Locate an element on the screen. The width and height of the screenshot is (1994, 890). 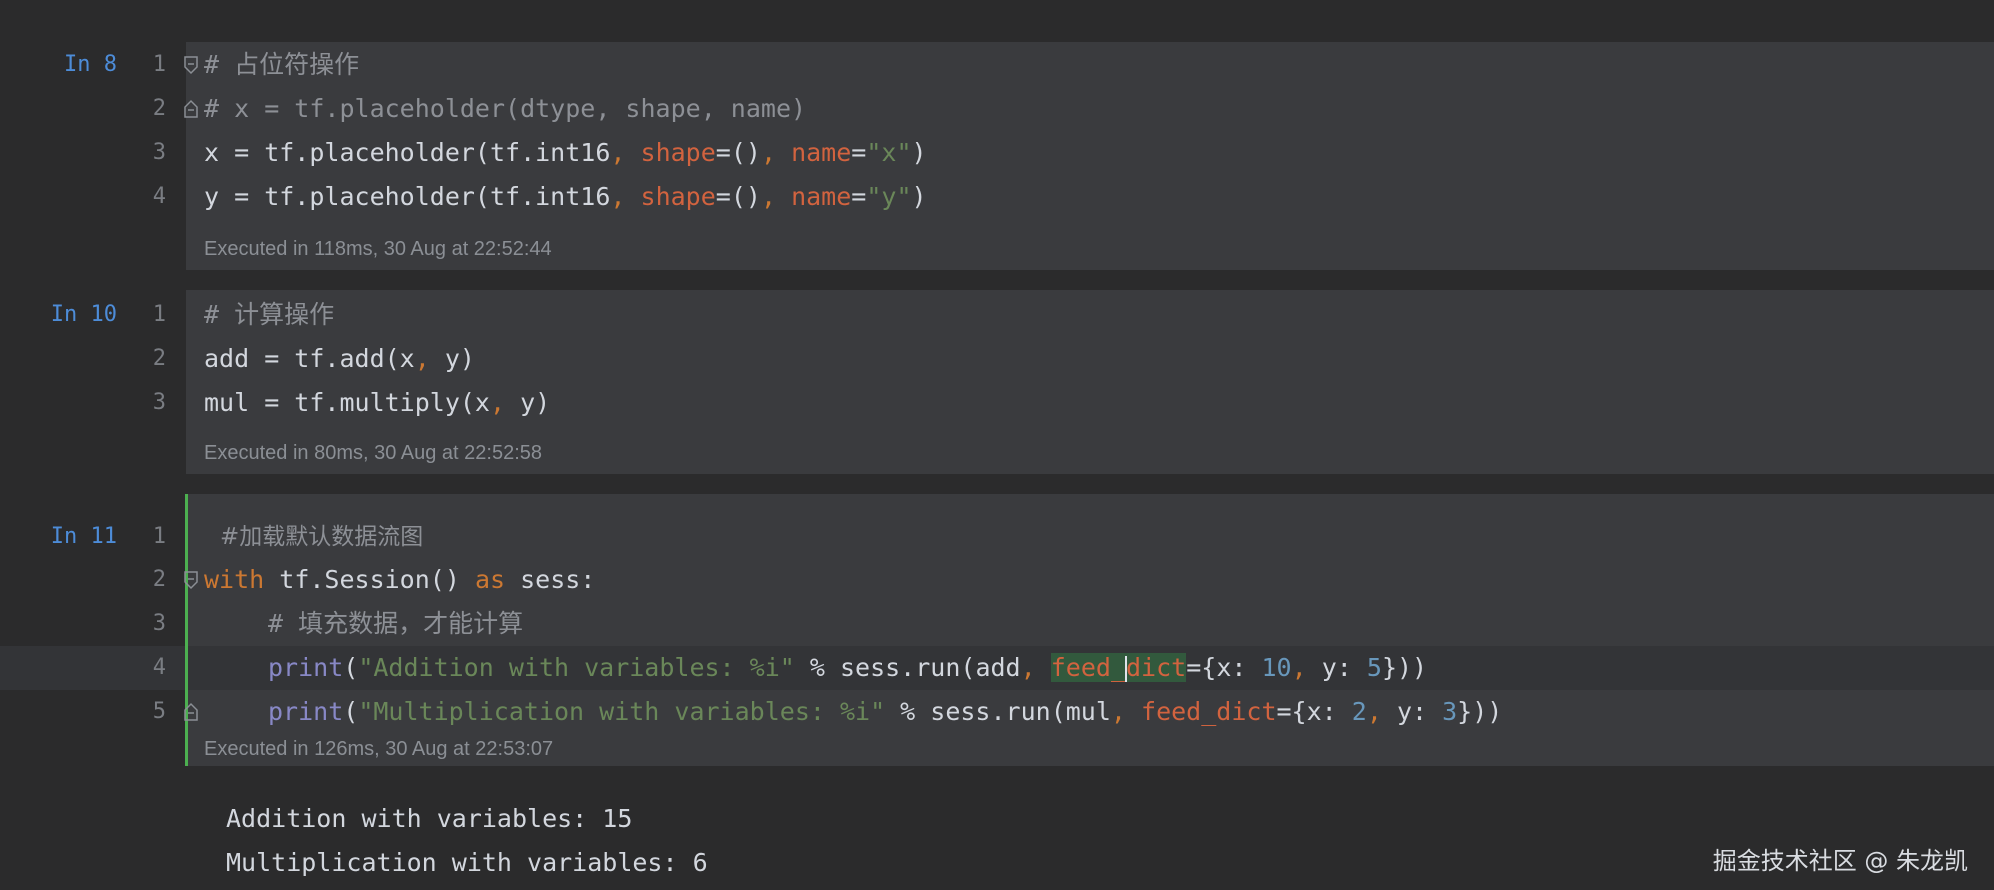
code-line: 2 with tf.Session() as sess: is located at coordinates (997, 580).